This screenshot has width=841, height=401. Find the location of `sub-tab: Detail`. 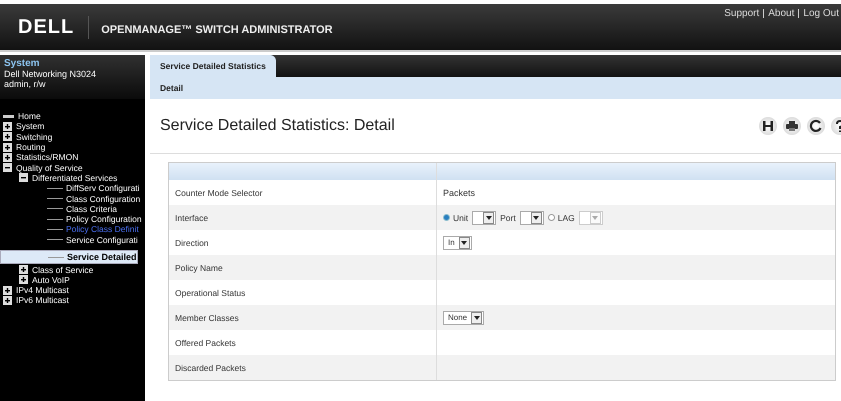

sub-tab: Detail is located at coordinates (172, 88).